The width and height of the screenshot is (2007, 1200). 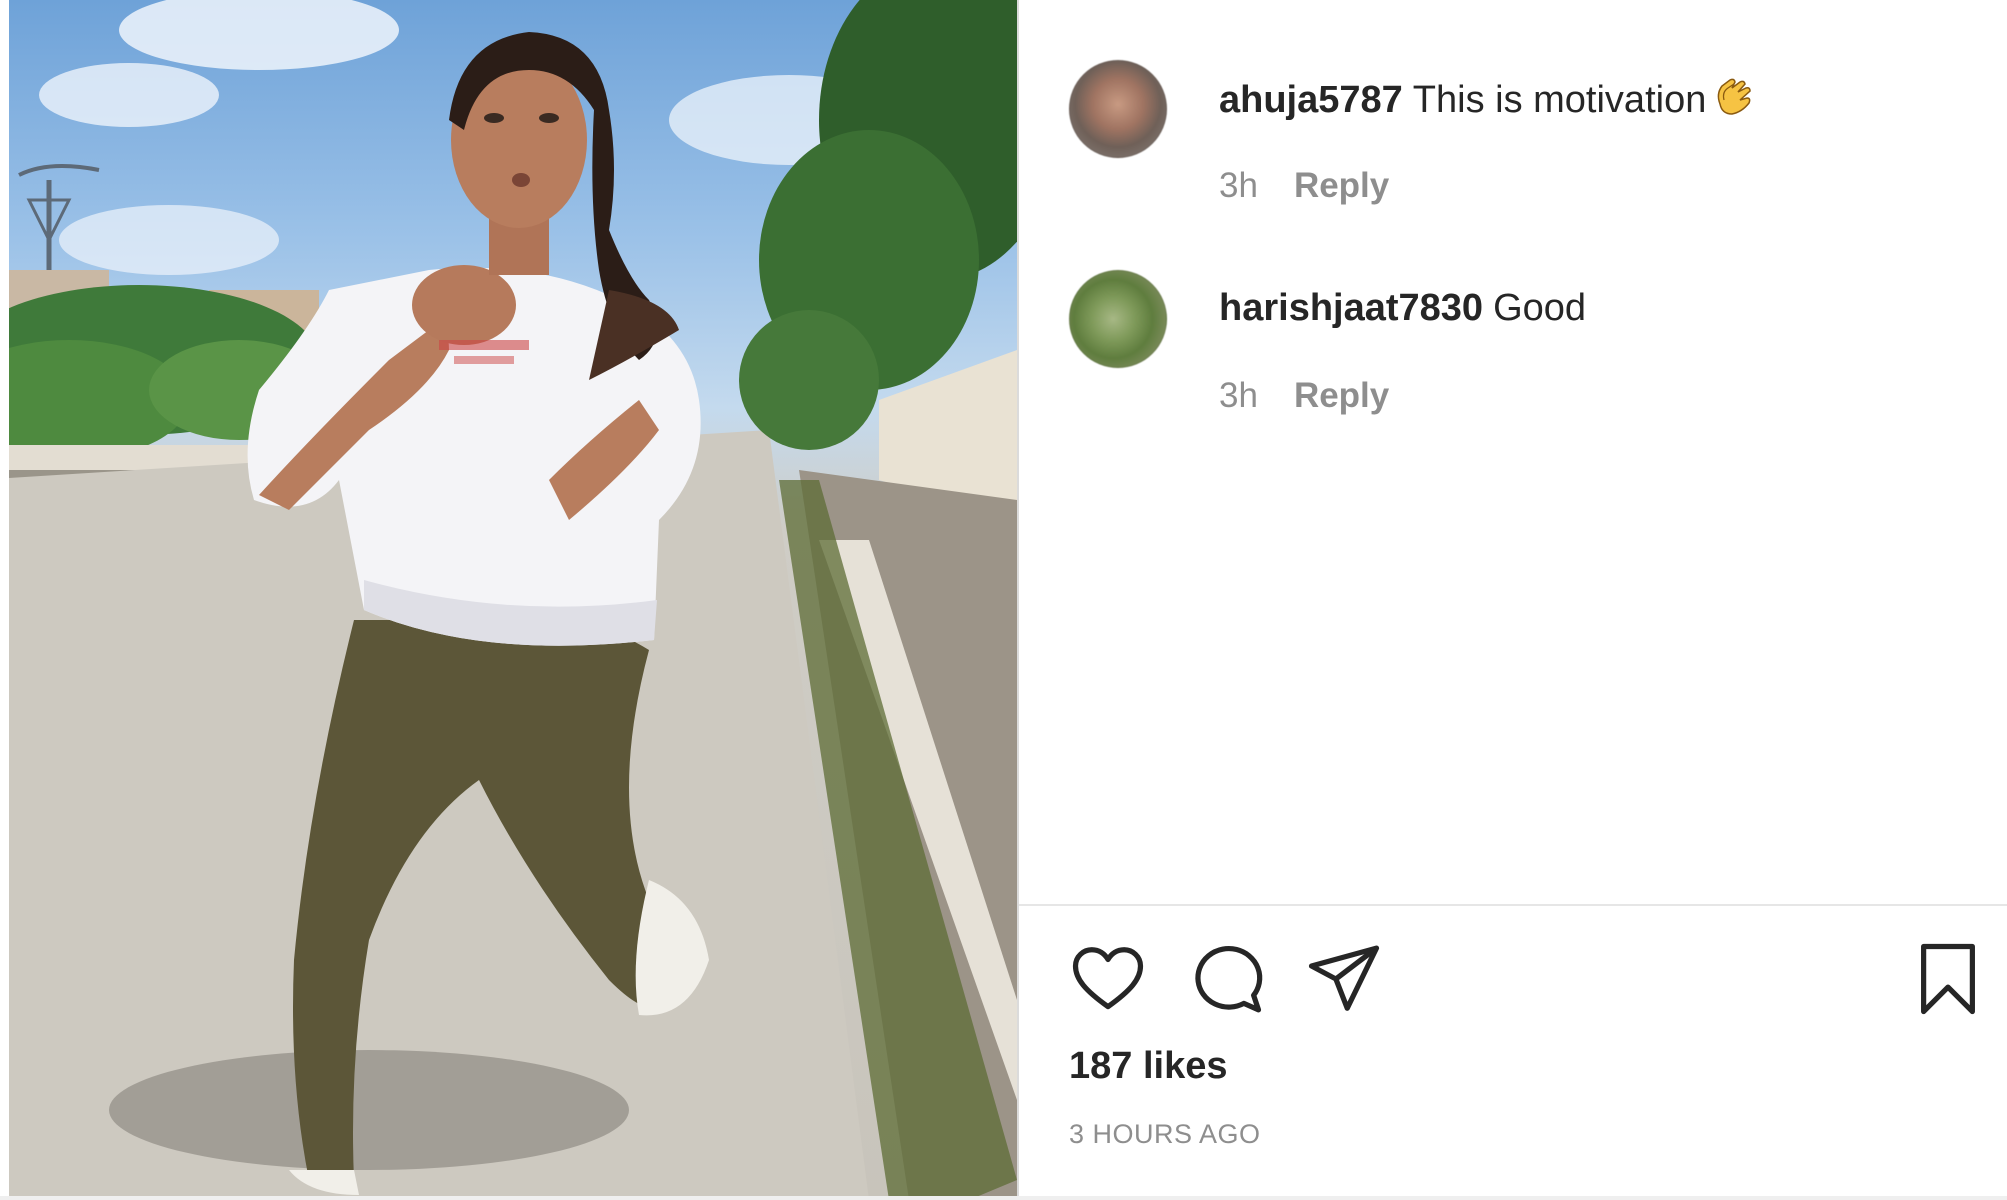 What do you see at coordinates (1351, 308) in the screenshot?
I see `comment-username: harishjaat7830` at bounding box center [1351, 308].